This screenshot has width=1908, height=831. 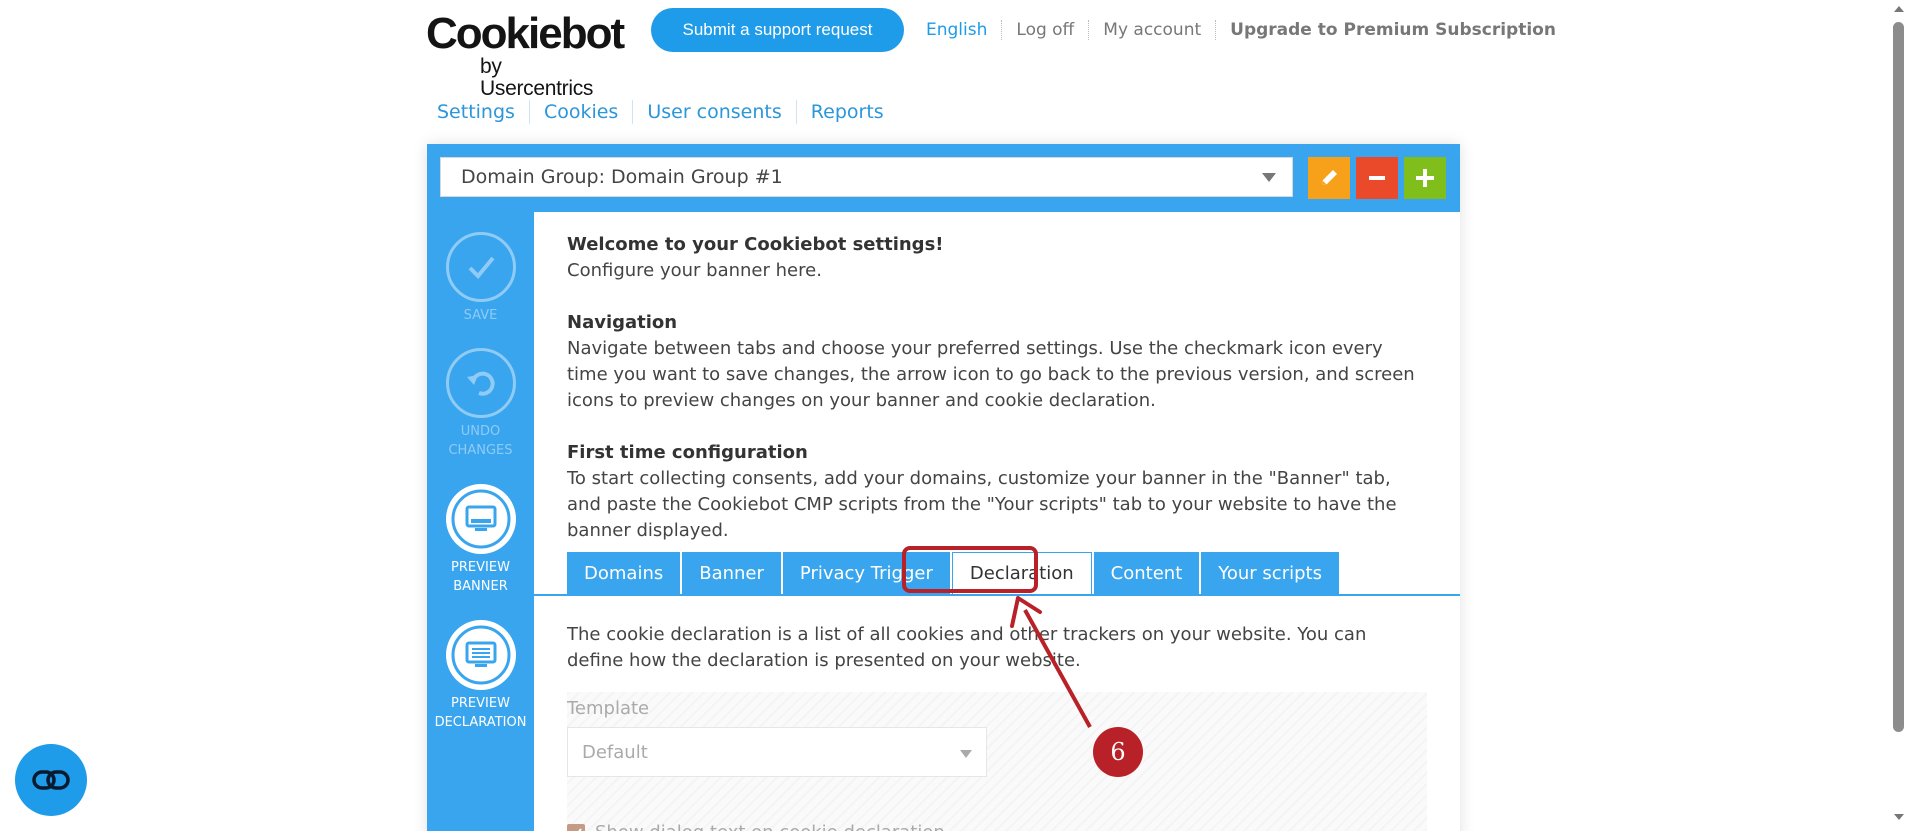 I want to click on my-account-link: My account, so click(x=1151, y=30).